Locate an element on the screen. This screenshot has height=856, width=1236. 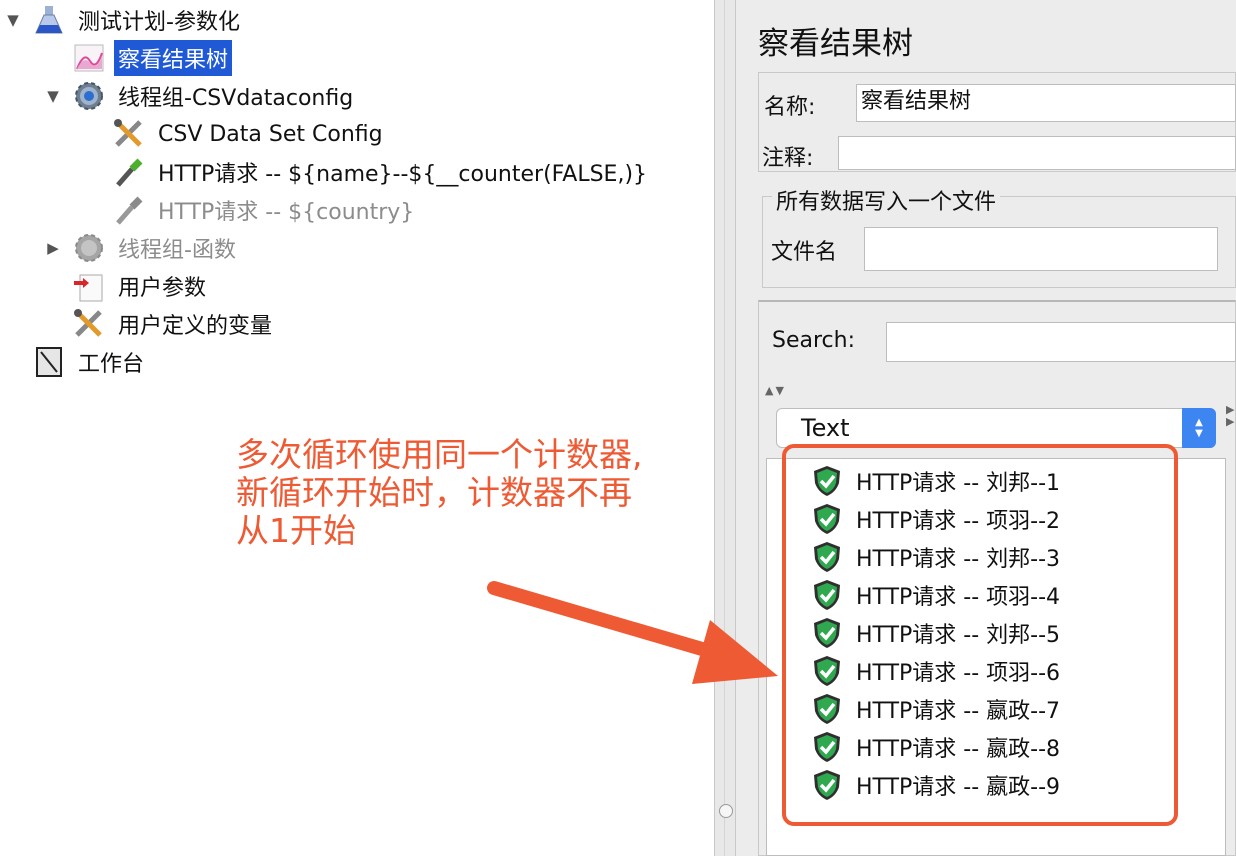
tree-node-label: 用户参数 is located at coordinates (162, 288).